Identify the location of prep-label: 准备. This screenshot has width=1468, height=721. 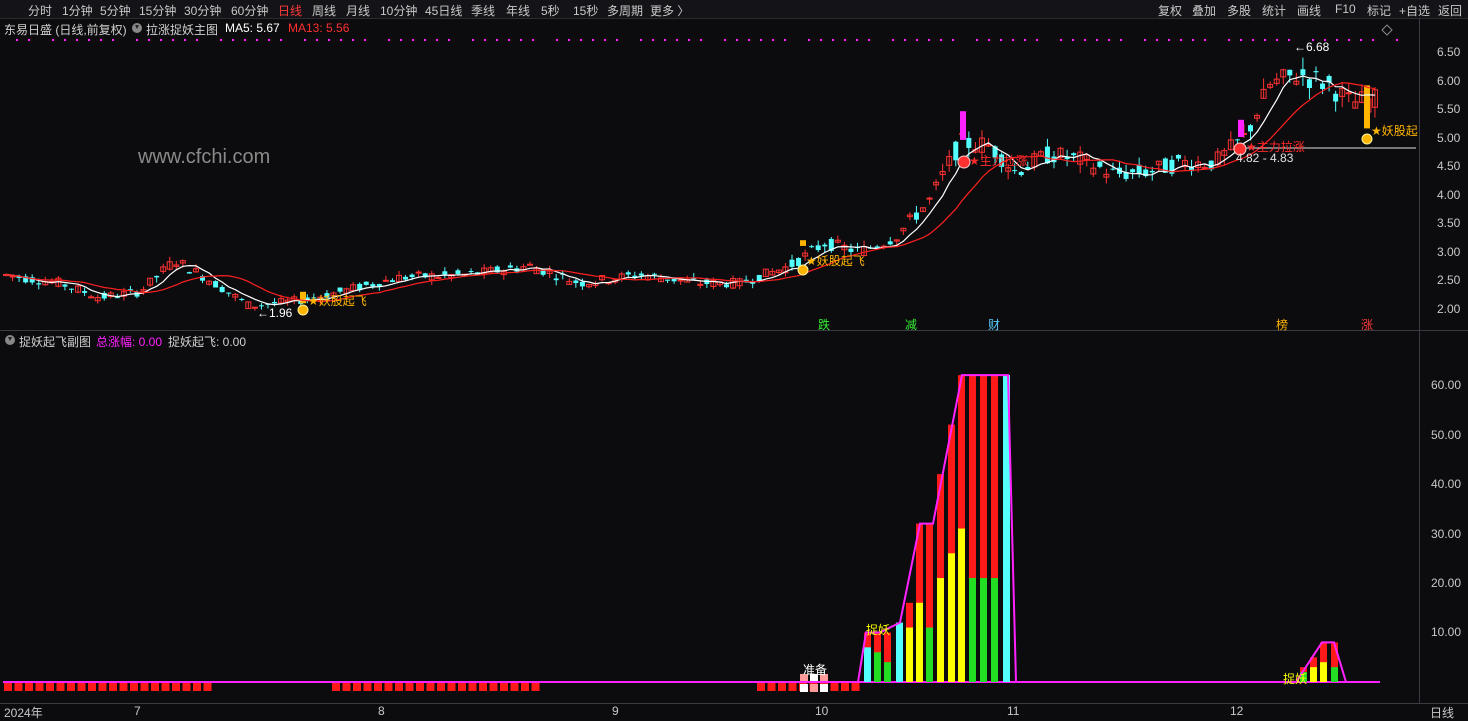
(815, 670).